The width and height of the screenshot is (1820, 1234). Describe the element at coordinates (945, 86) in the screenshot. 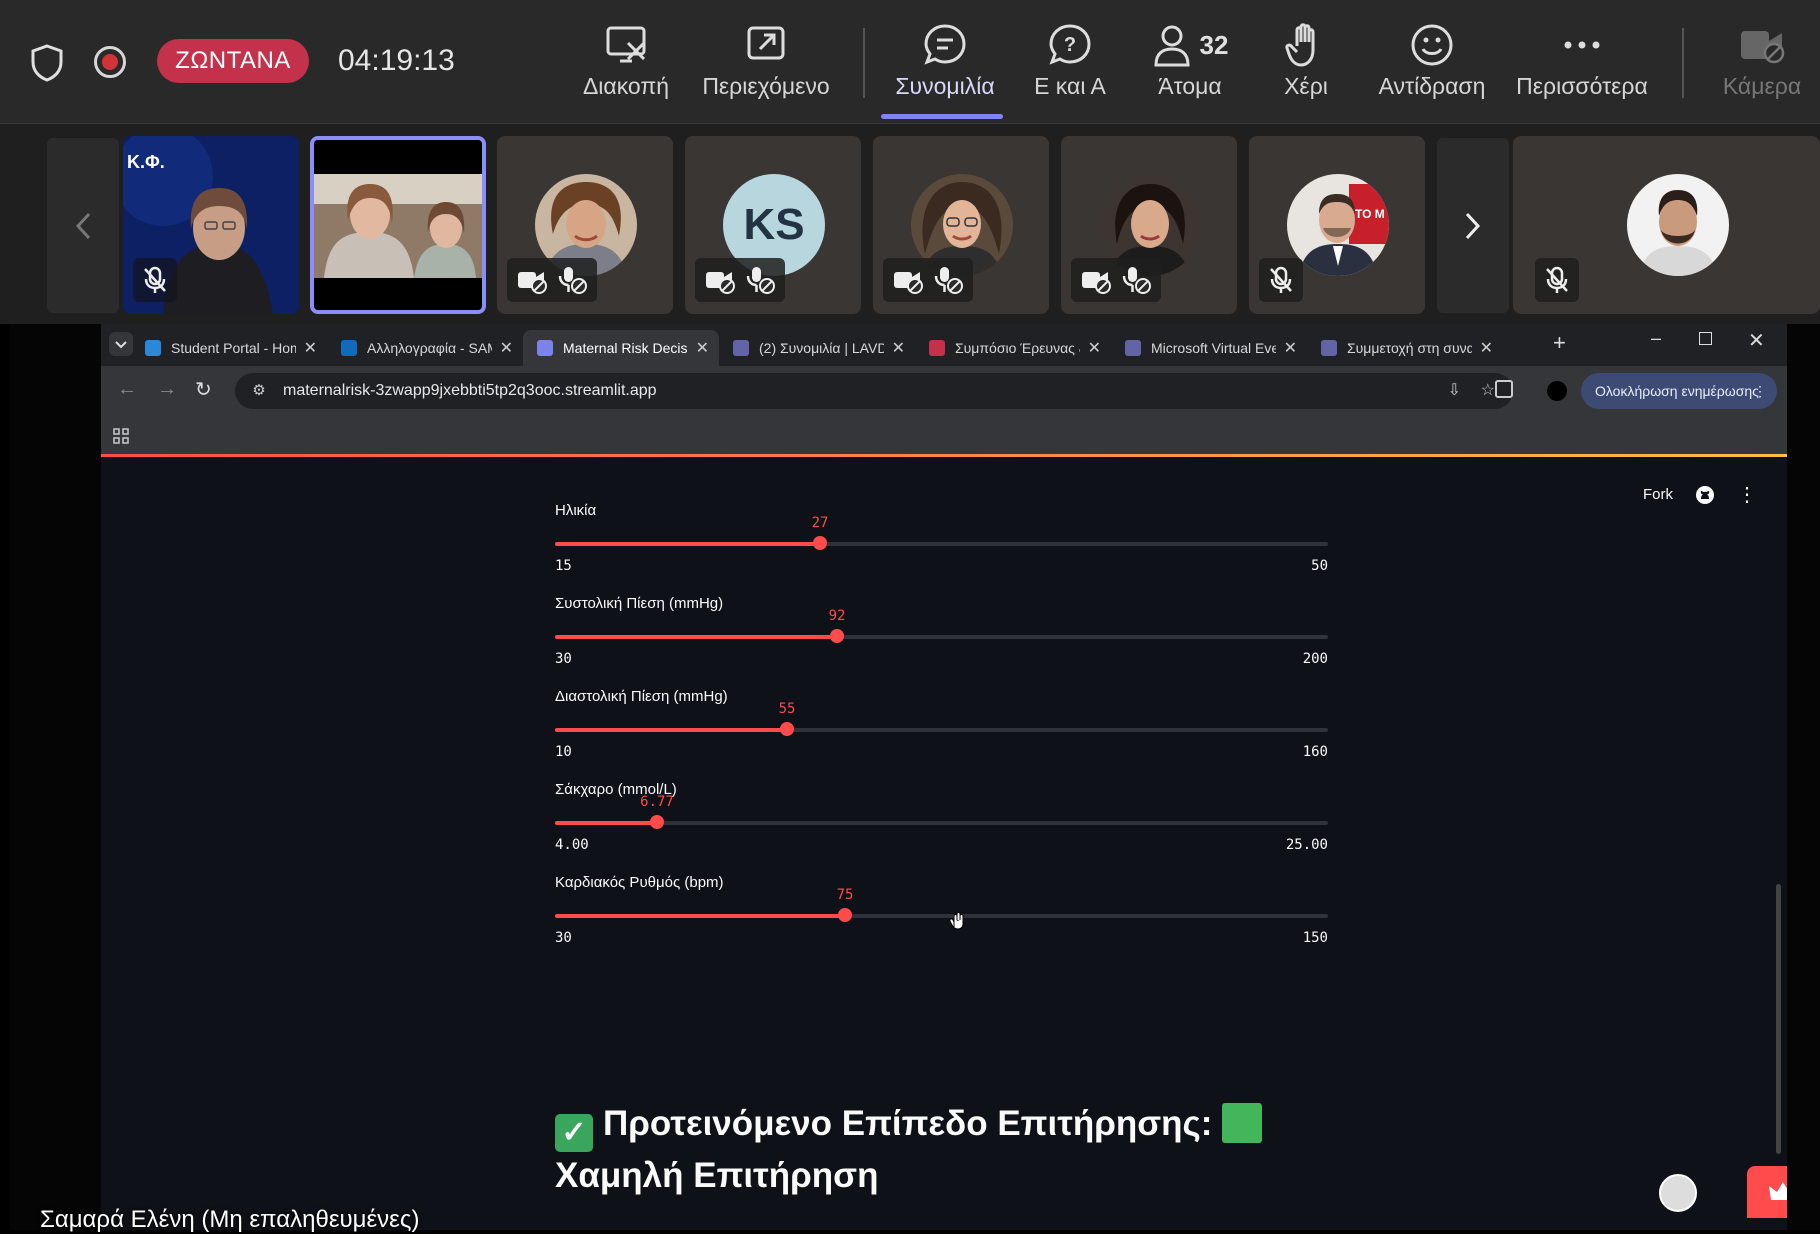

I see `chat-label: Συνομιλία` at that location.